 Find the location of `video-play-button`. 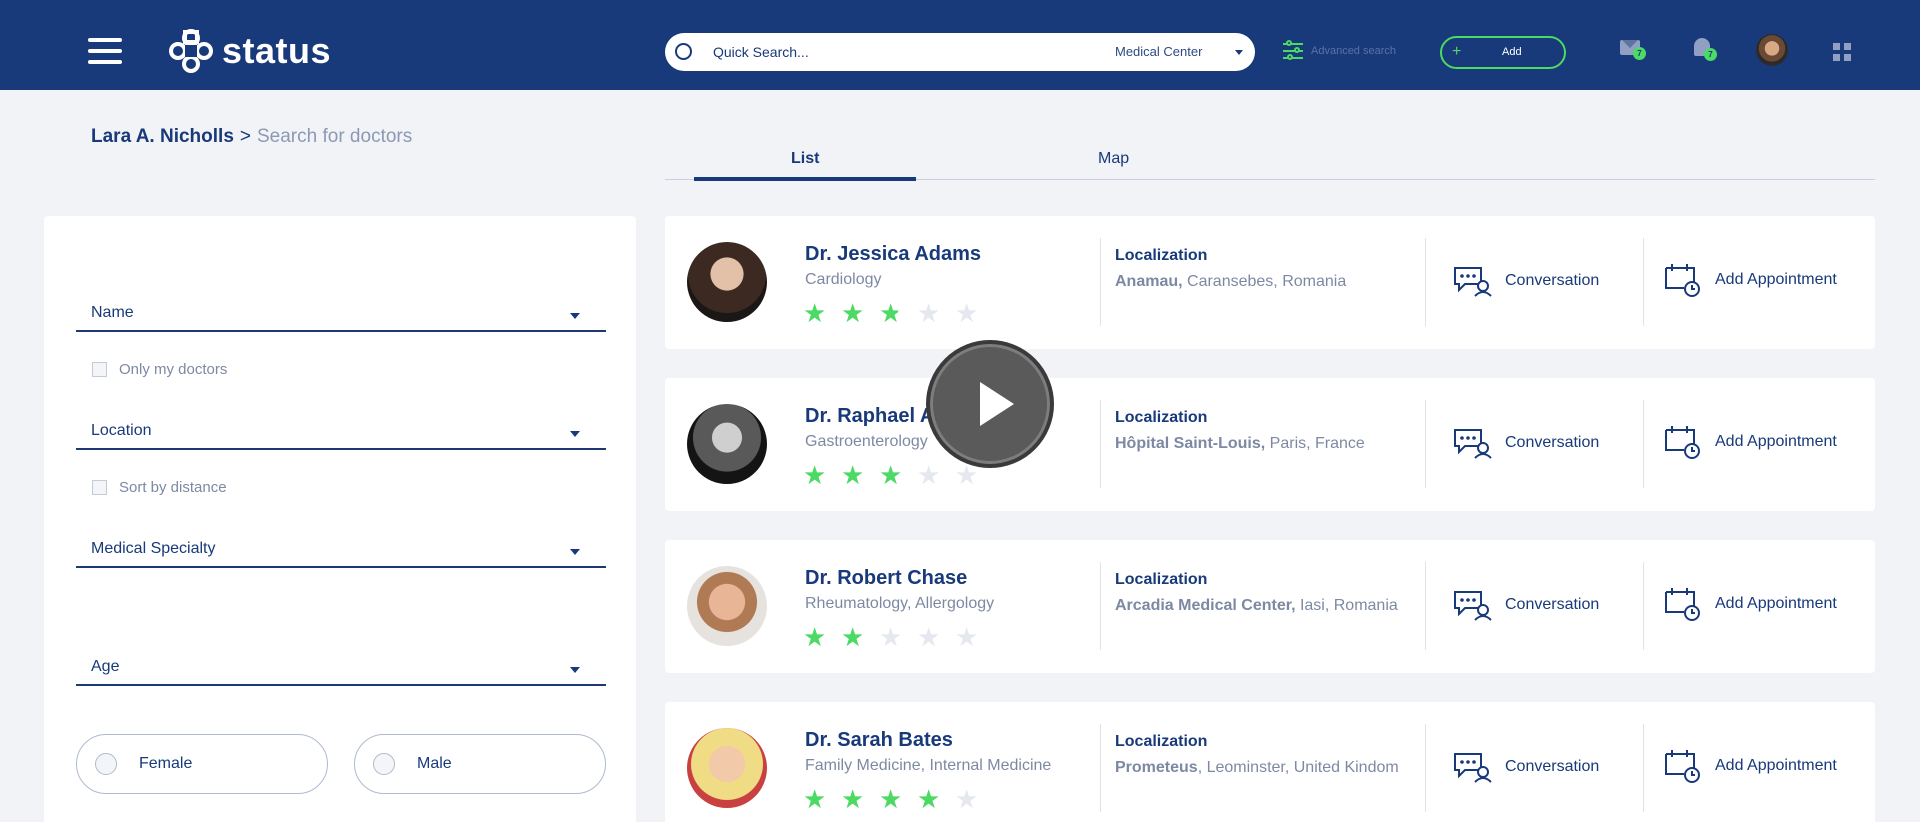

video-play-button is located at coordinates (990, 404).